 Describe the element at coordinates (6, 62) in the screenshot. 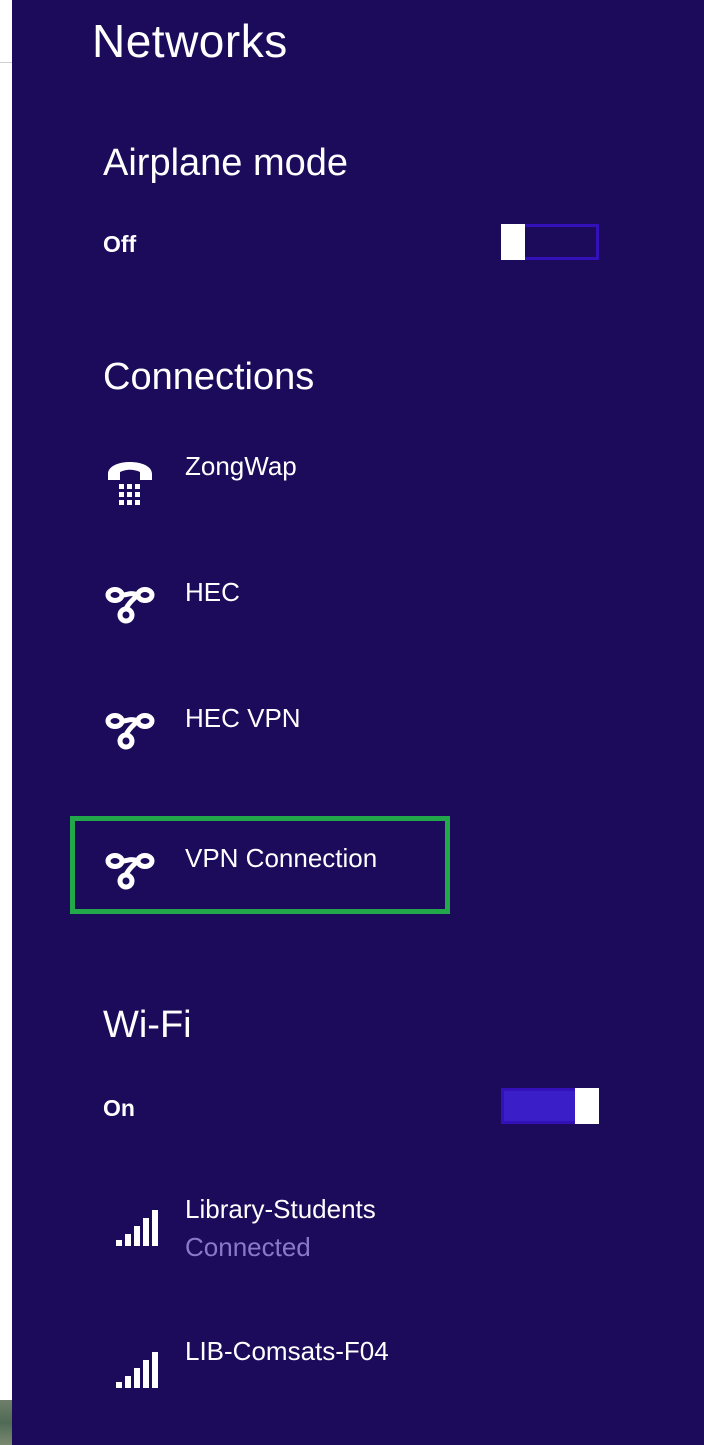

I see `divider` at that location.